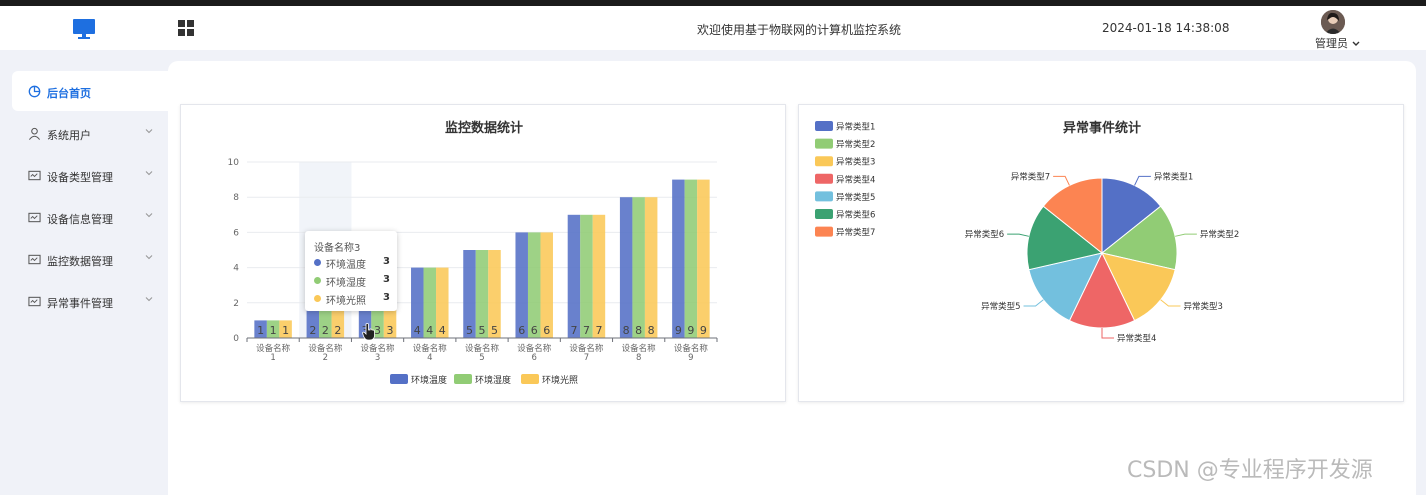 The width and height of the screenshot is (1426, 495). Describe the element at coordinates (690, 358) in the screenshot. I see `x-tick-label: 9` at that location.